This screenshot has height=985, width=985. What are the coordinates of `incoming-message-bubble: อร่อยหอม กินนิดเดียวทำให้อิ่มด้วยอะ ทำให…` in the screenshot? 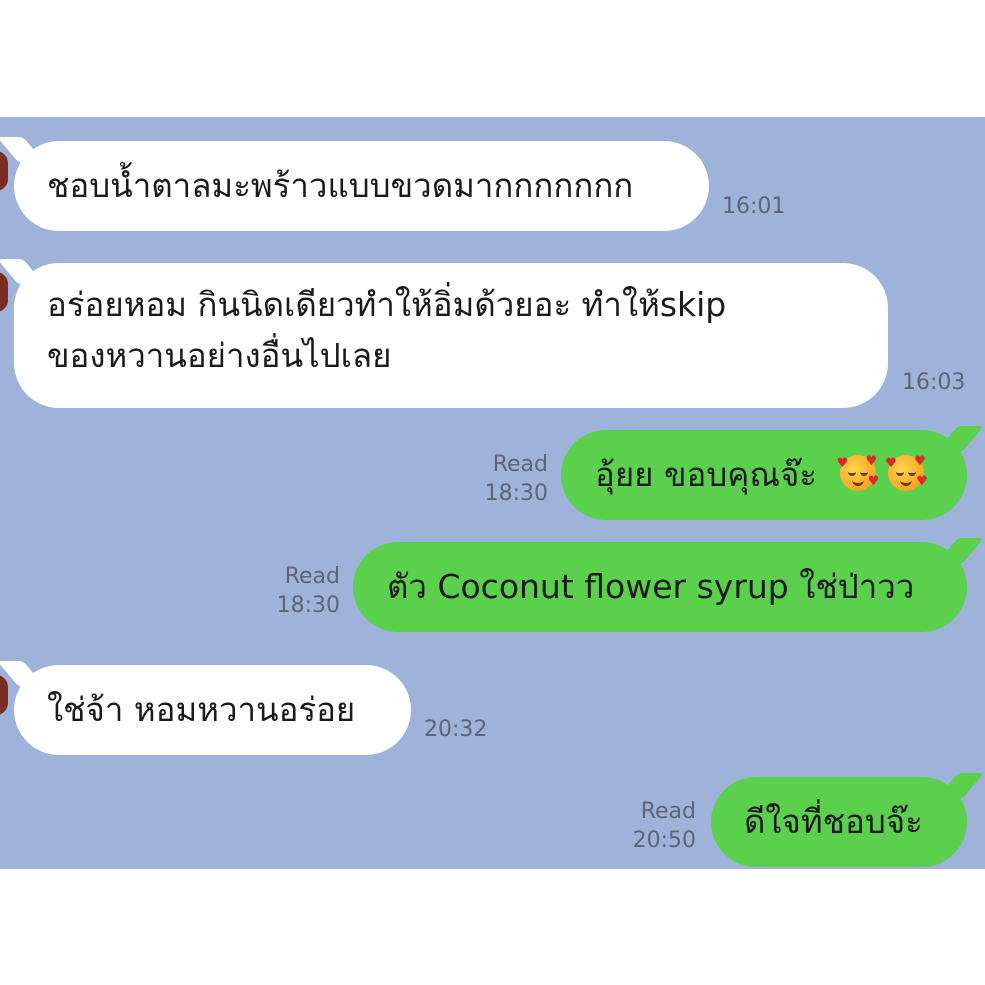 It's located at (444, 333).